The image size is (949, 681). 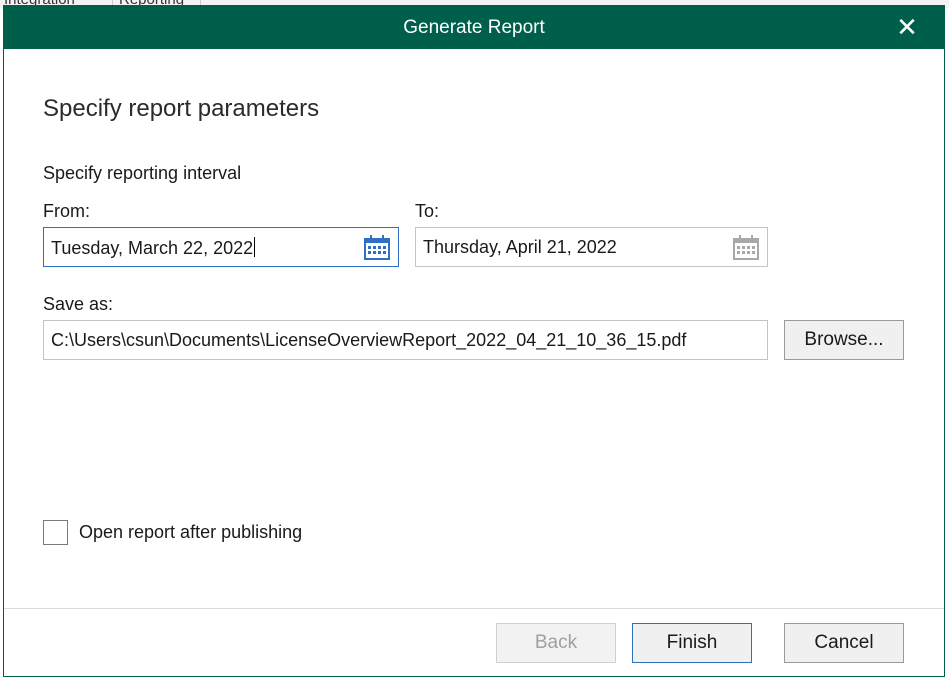 I want to click on save-as-label: Save as:, so click(x=78, y=304).